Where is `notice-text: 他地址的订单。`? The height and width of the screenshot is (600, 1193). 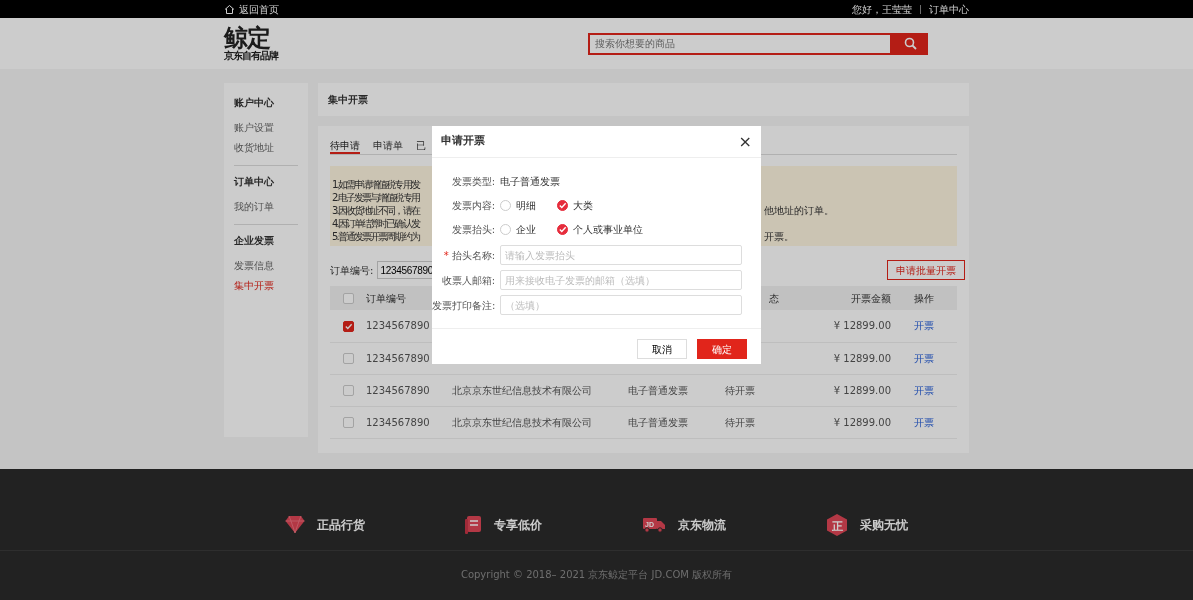
notice-text: 他地址的订单。 is located at coordinates (799, 210).